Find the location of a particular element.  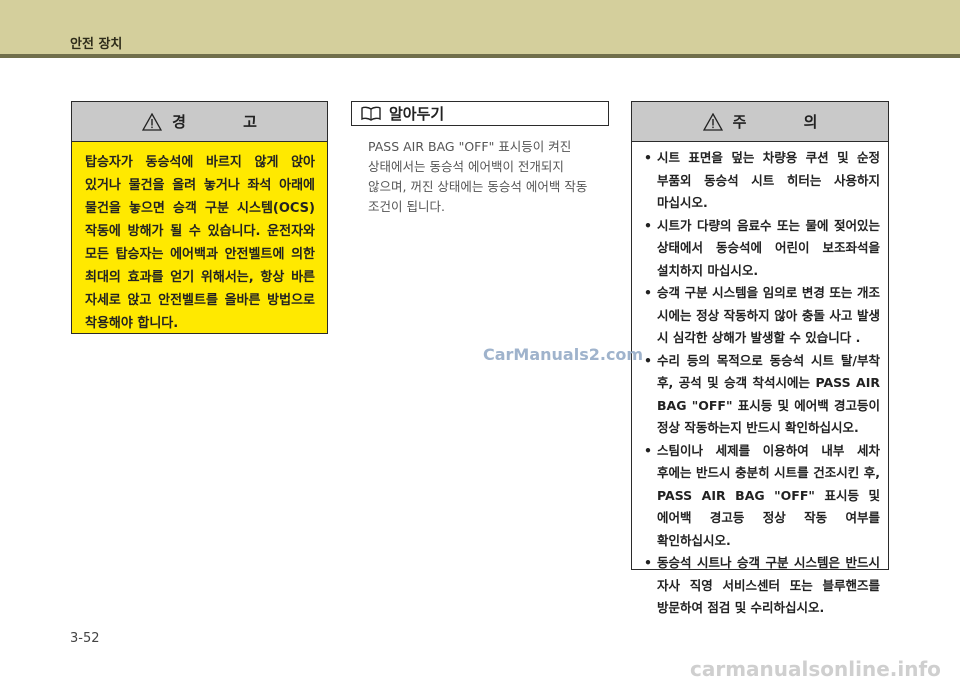

info-title: 알아두기 is located at coordinates (417, 114).